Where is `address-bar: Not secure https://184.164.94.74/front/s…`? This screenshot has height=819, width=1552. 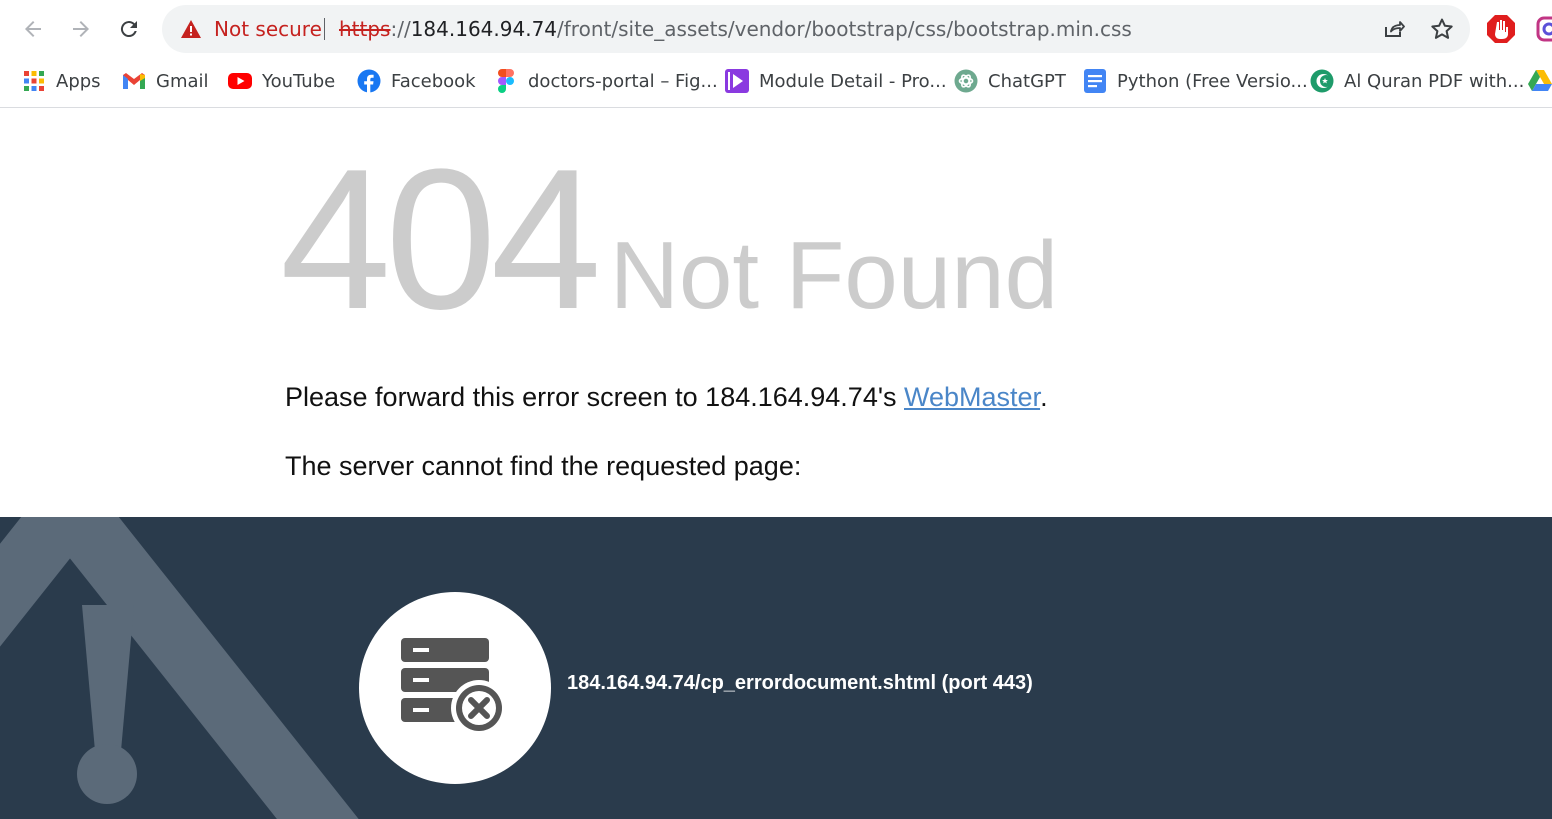
address-bar: Not secure https://184.164.94.74/front/s… is located at coordinates (816, 29).